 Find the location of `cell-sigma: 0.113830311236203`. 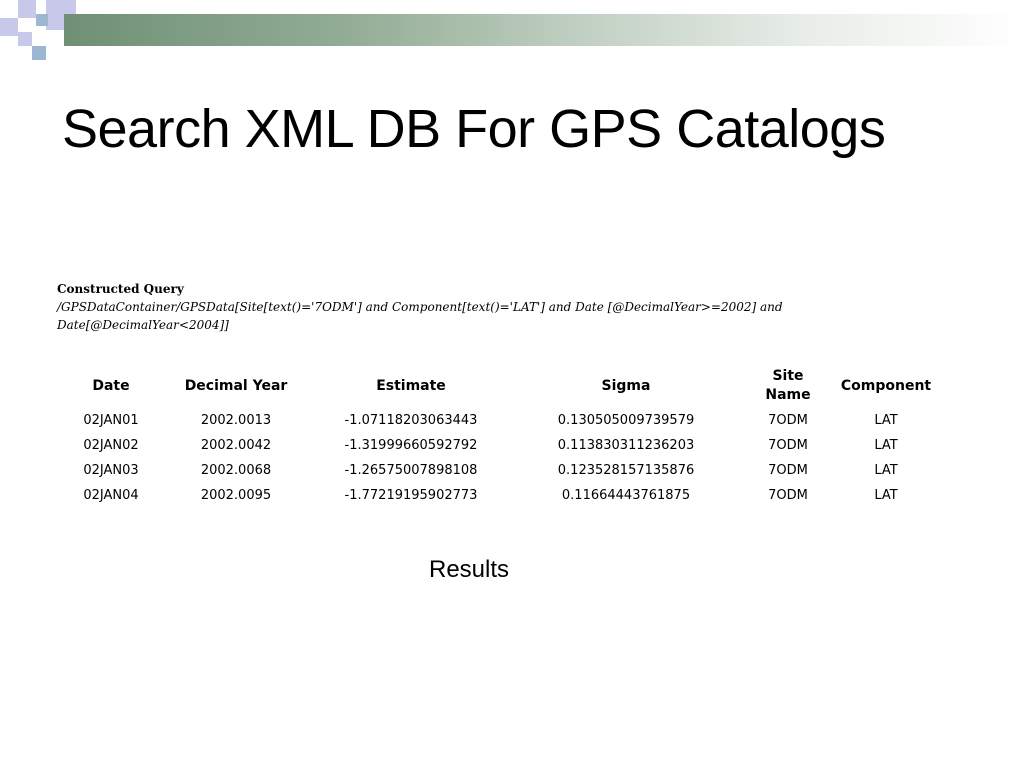

cell-sigma: 0.113830311236203 is located at coordinates (626, 445).